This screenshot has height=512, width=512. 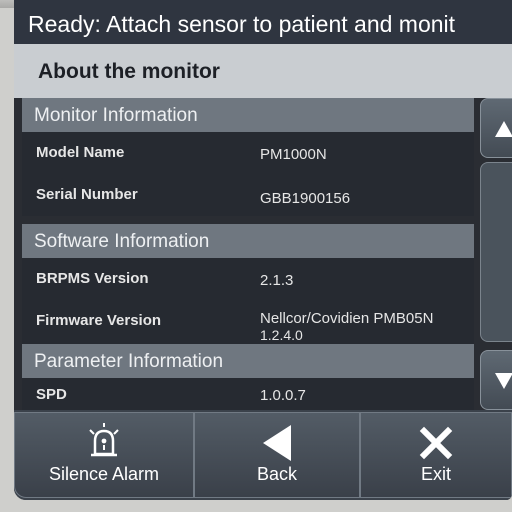 What do you see at coordinates (305, 198) in the screenshot?
I see `row-value: GBB1900156` at bounding box center [305, 198].